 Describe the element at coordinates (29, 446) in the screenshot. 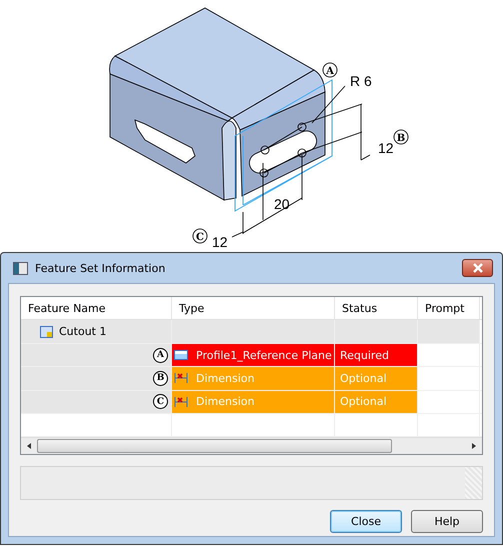

I see `scroll-left-icon` at that location.